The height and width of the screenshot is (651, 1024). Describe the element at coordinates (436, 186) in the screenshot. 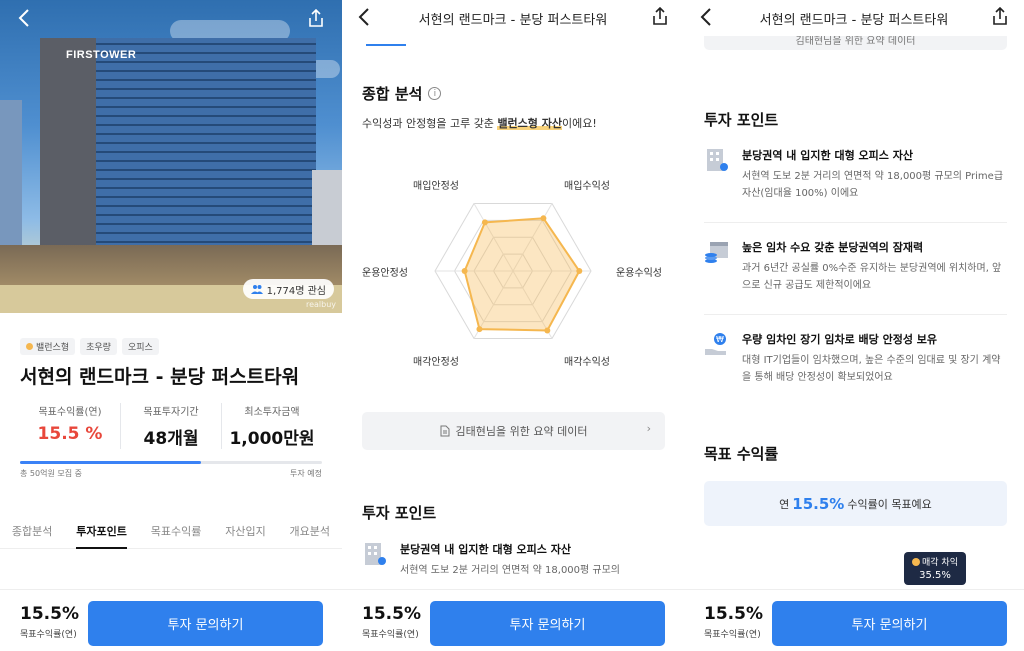

I see `radar-label-top-left: 매입안정성` at that location.